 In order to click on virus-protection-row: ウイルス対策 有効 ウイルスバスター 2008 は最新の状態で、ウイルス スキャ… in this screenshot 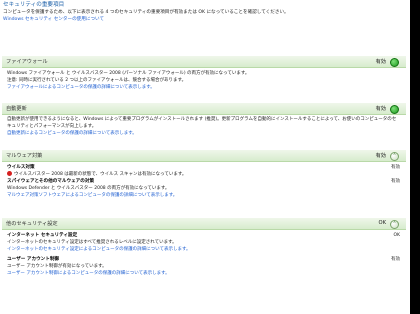, I will do `click(203, 171)`.